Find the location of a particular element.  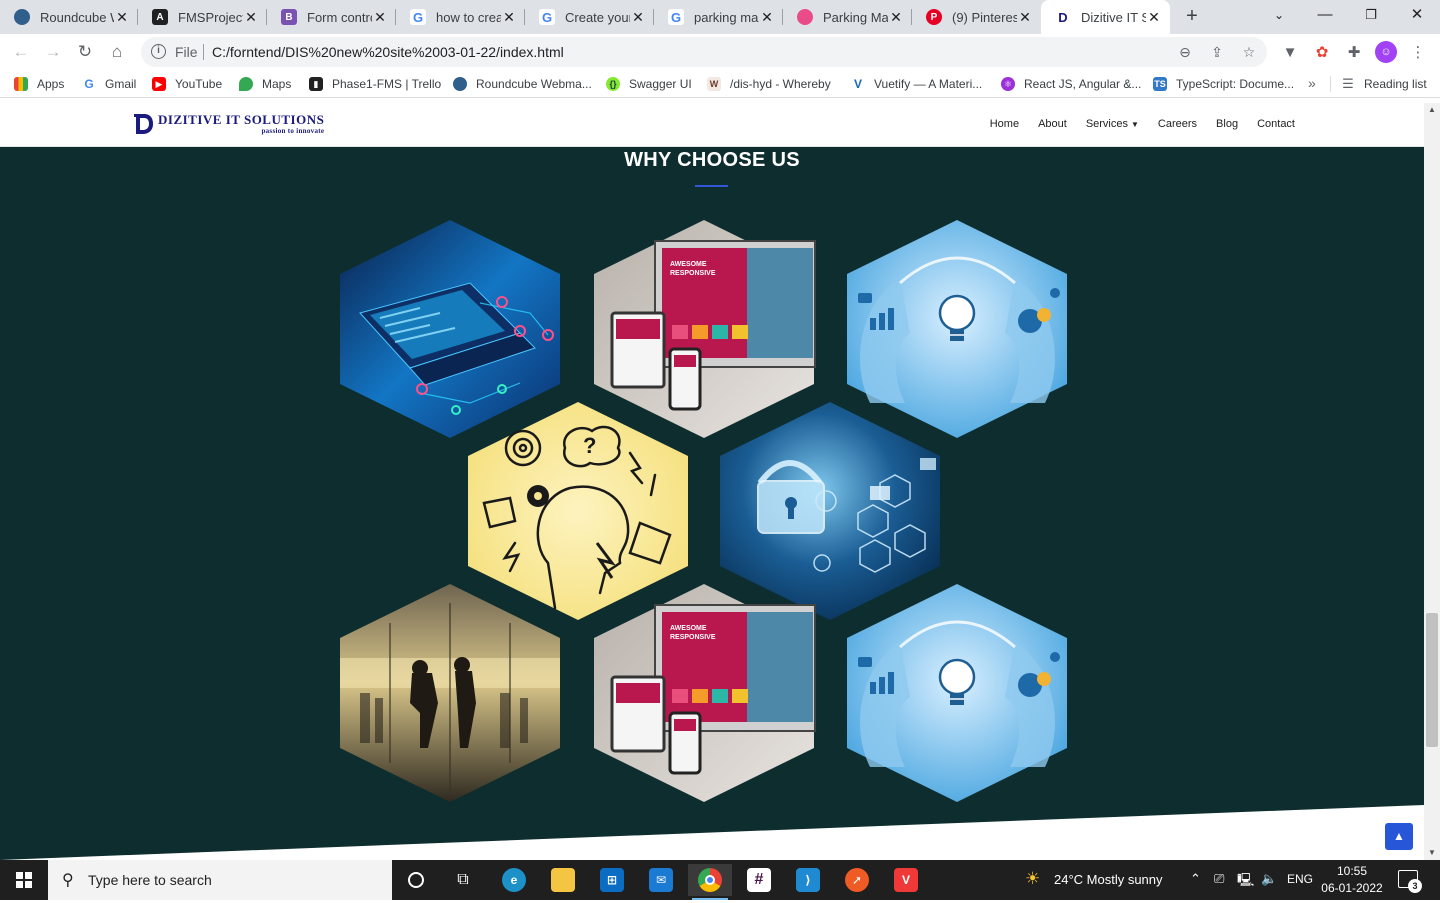

title-underline is located at coordinates (711, 186).